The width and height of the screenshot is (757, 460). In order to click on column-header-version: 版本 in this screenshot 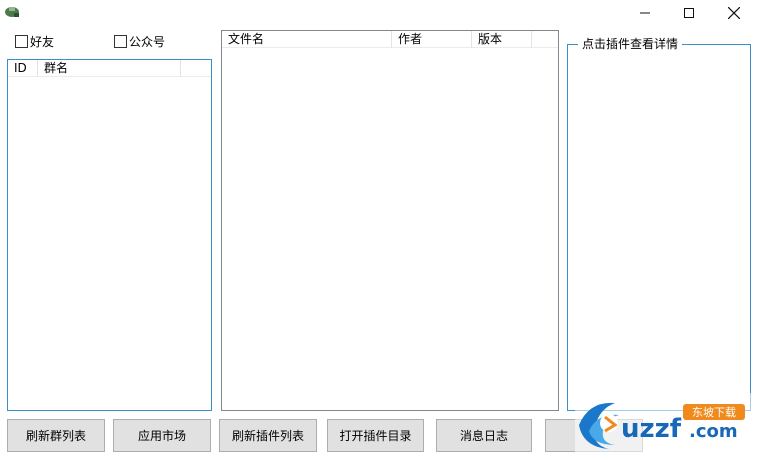, I will do `click(502, 39)`.